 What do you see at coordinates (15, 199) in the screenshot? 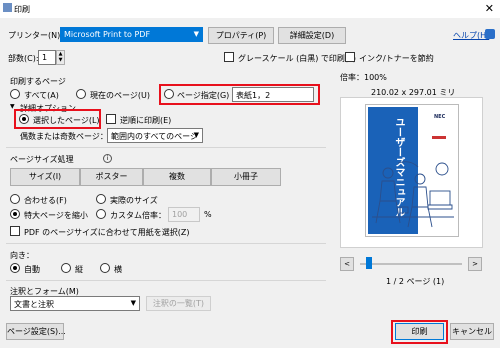
I see `fit-radio` at bounding box center [15, 199].